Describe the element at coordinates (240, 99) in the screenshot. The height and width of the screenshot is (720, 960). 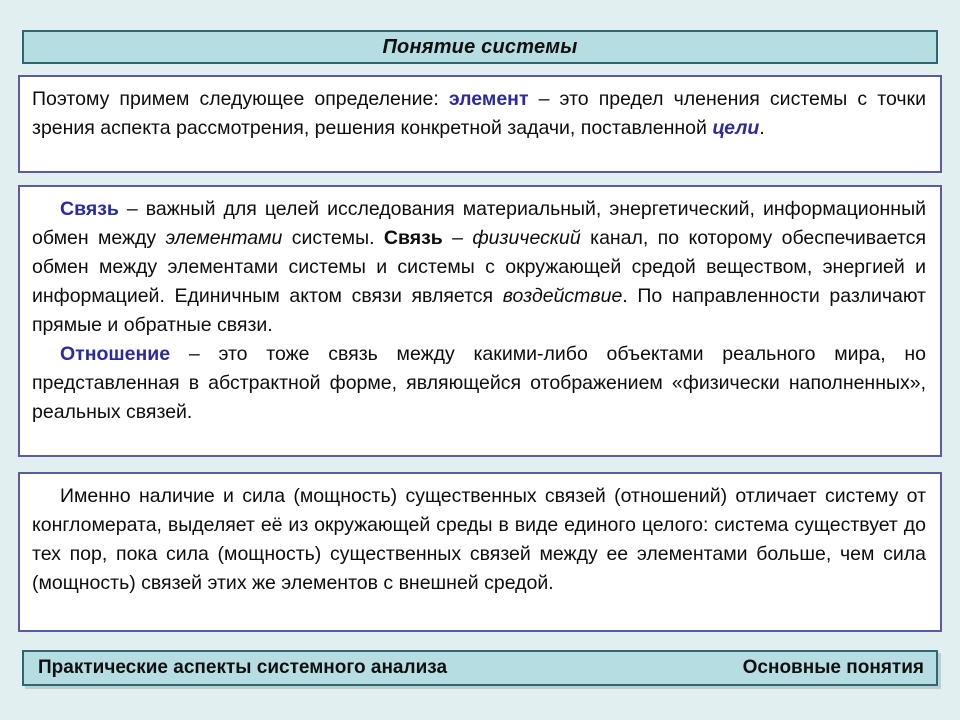
I see `text-run: Поэтому примем следующее определение:` at that location.